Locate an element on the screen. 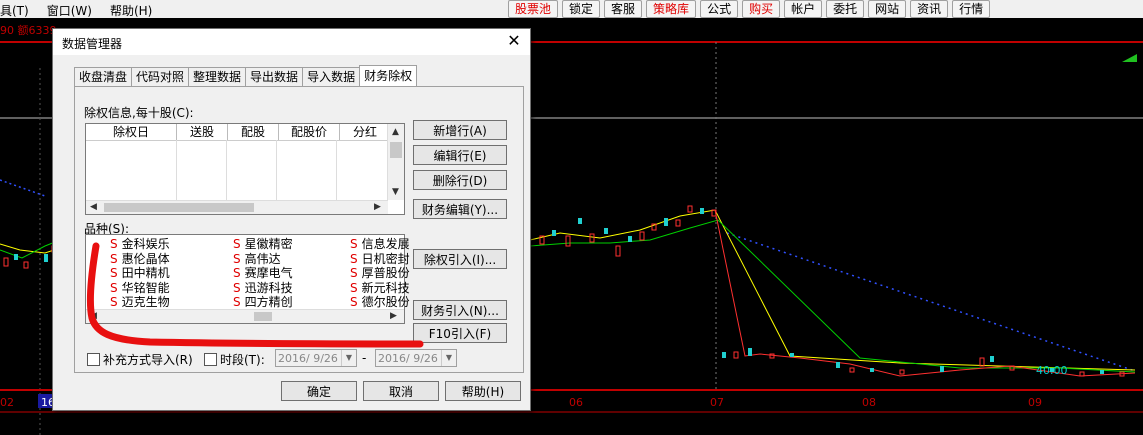  stock-list-item: S 迈克生物 is located at coordinates (140, 302).